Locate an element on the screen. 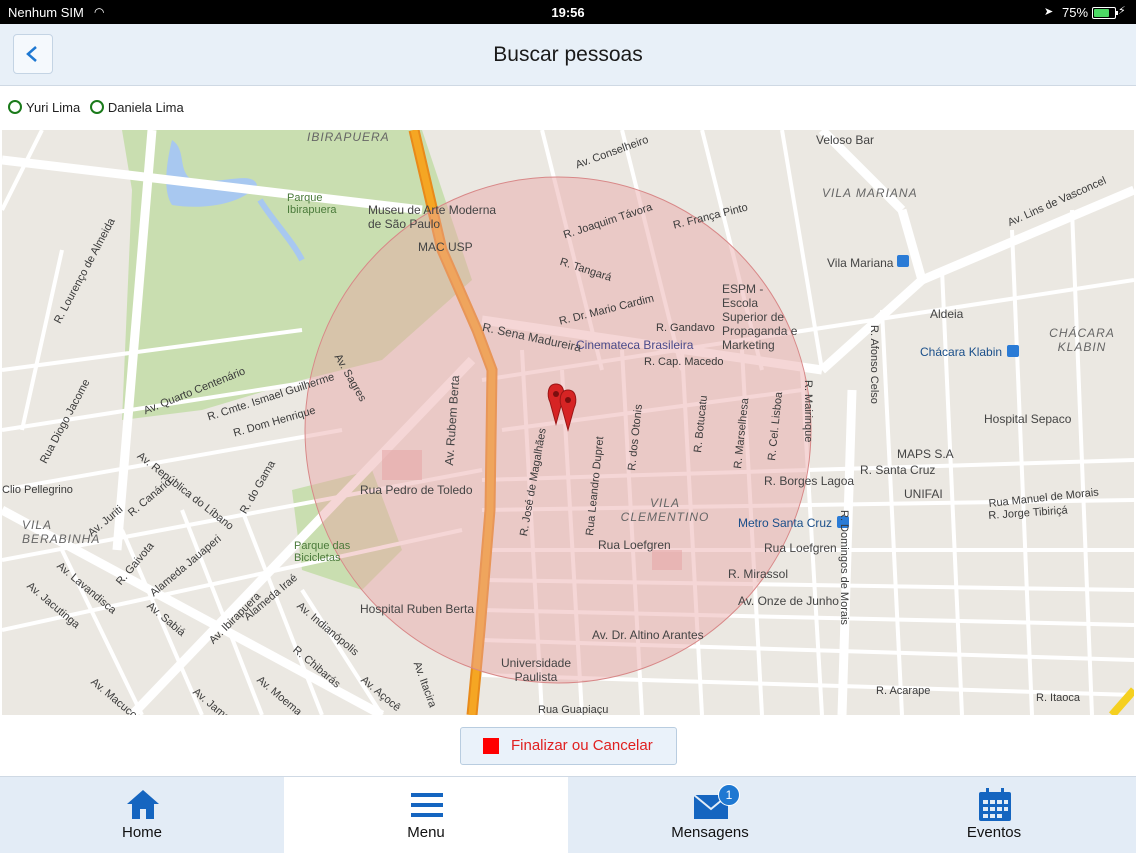 This screenshot has width=1136, height=853. map-label: Rua Guapiaçu is located at coordinates (573, 709).